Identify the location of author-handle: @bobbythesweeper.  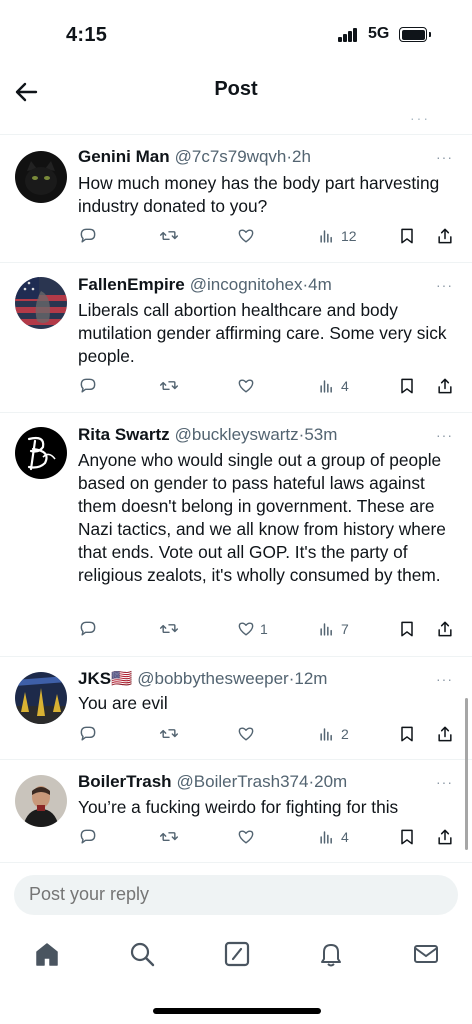
(212, 678).